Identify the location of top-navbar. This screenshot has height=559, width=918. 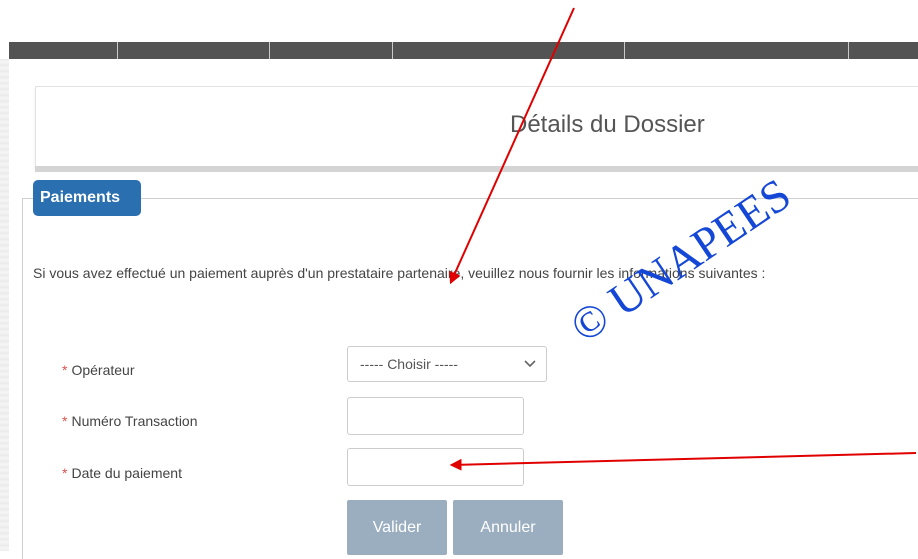
(463, 50).